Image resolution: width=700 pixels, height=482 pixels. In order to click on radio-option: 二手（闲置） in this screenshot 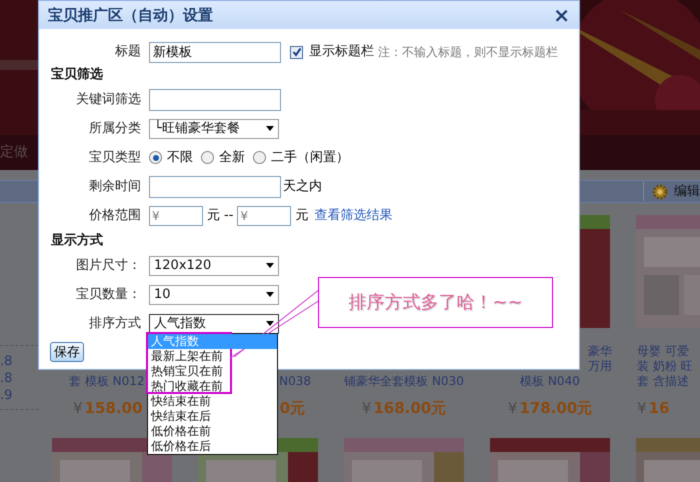, I will do `click(301, 158)`.